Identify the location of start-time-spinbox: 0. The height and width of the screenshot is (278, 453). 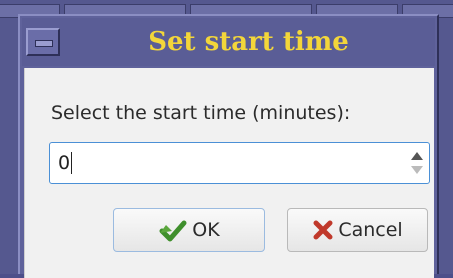
(239, 163).